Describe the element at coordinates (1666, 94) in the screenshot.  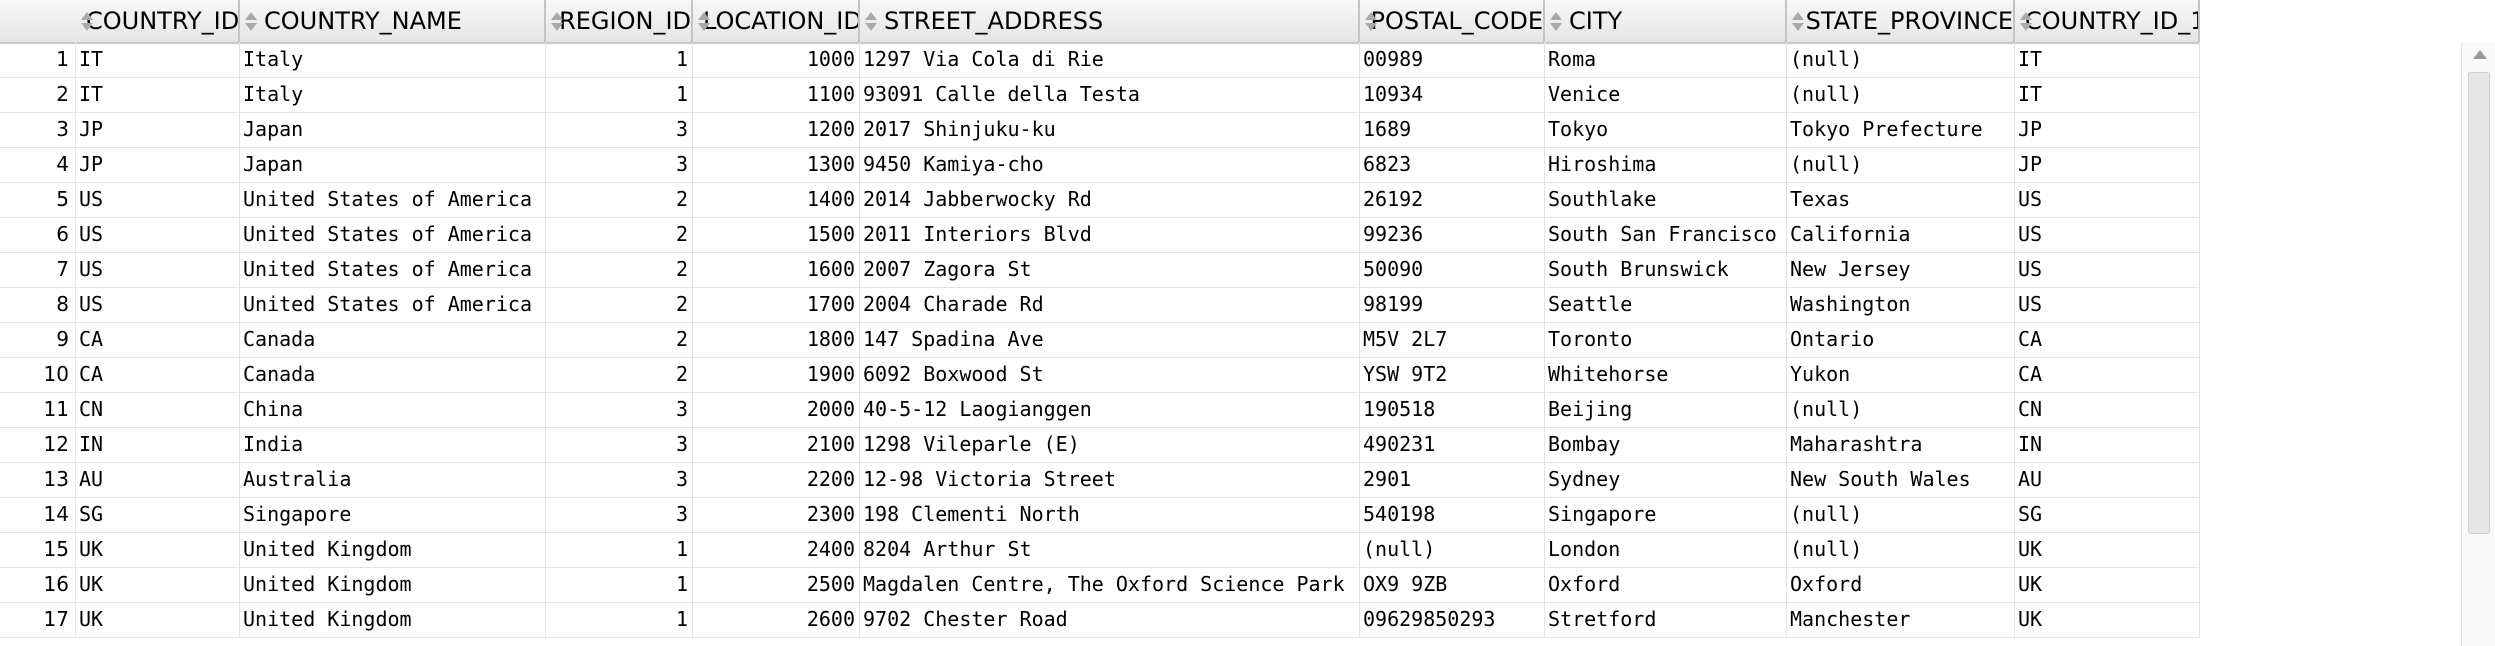
I see `city-cell: Venice` at that location.